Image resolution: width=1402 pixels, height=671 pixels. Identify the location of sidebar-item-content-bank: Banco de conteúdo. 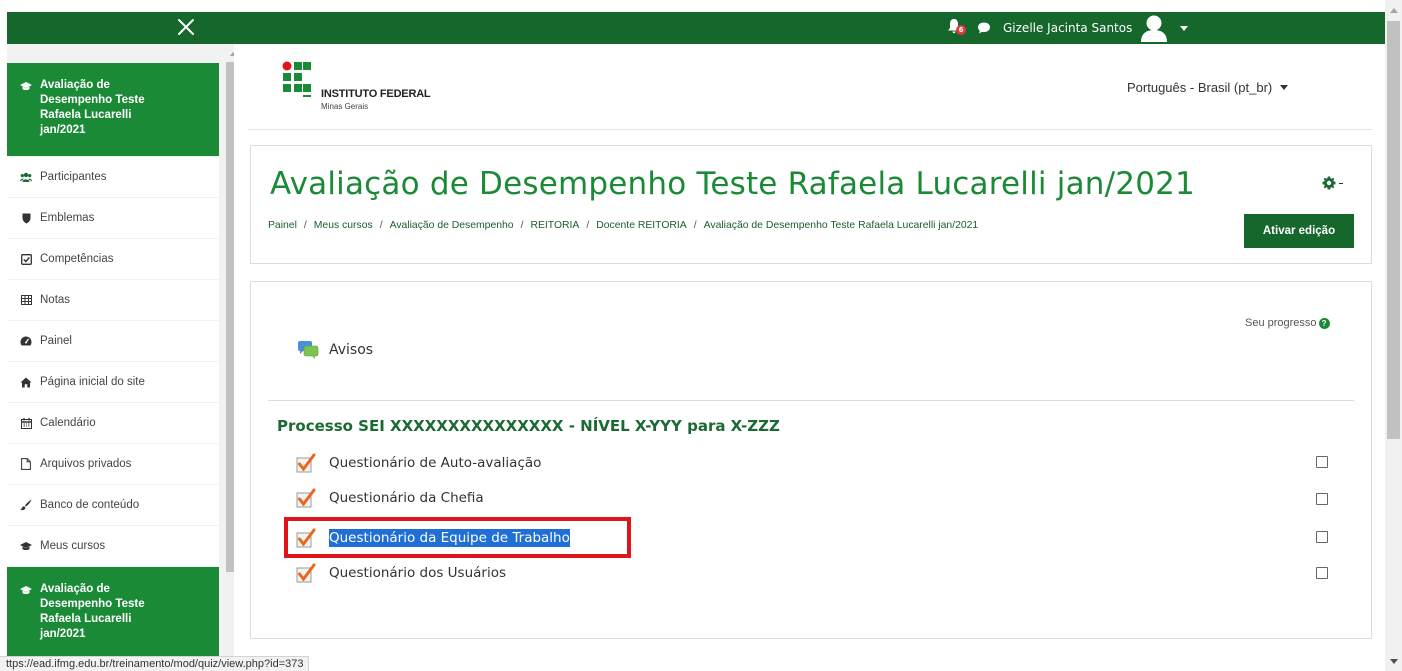
(113, 505).